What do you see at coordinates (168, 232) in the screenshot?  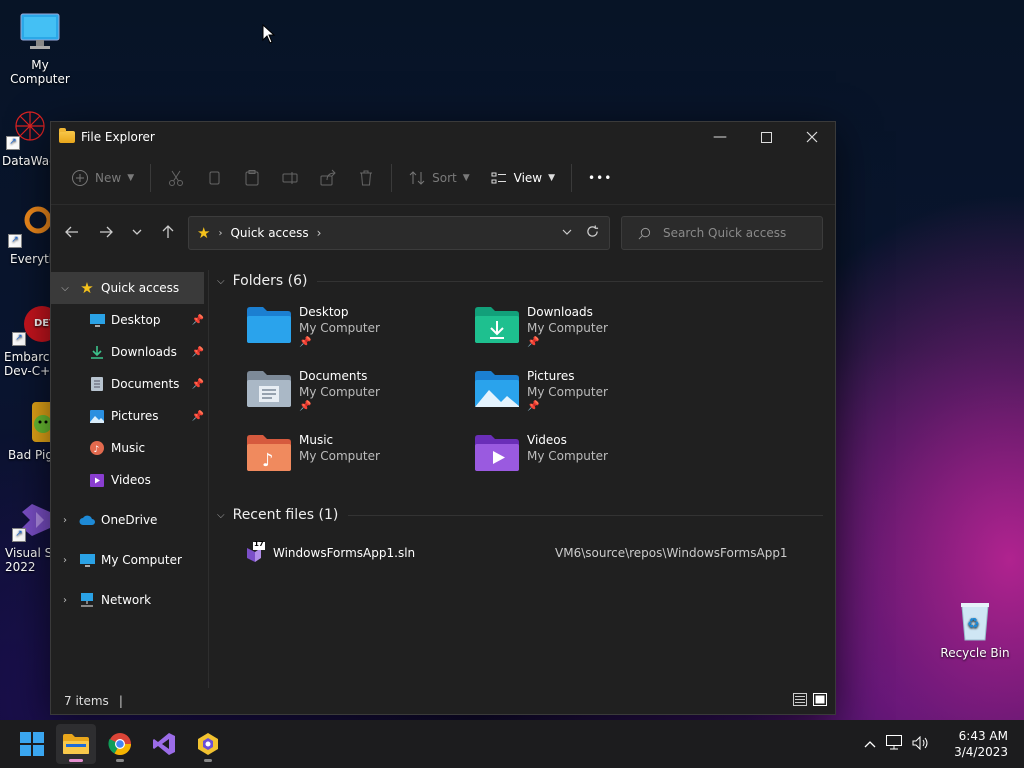 I see `up-button` at bounding box center [168, 232].